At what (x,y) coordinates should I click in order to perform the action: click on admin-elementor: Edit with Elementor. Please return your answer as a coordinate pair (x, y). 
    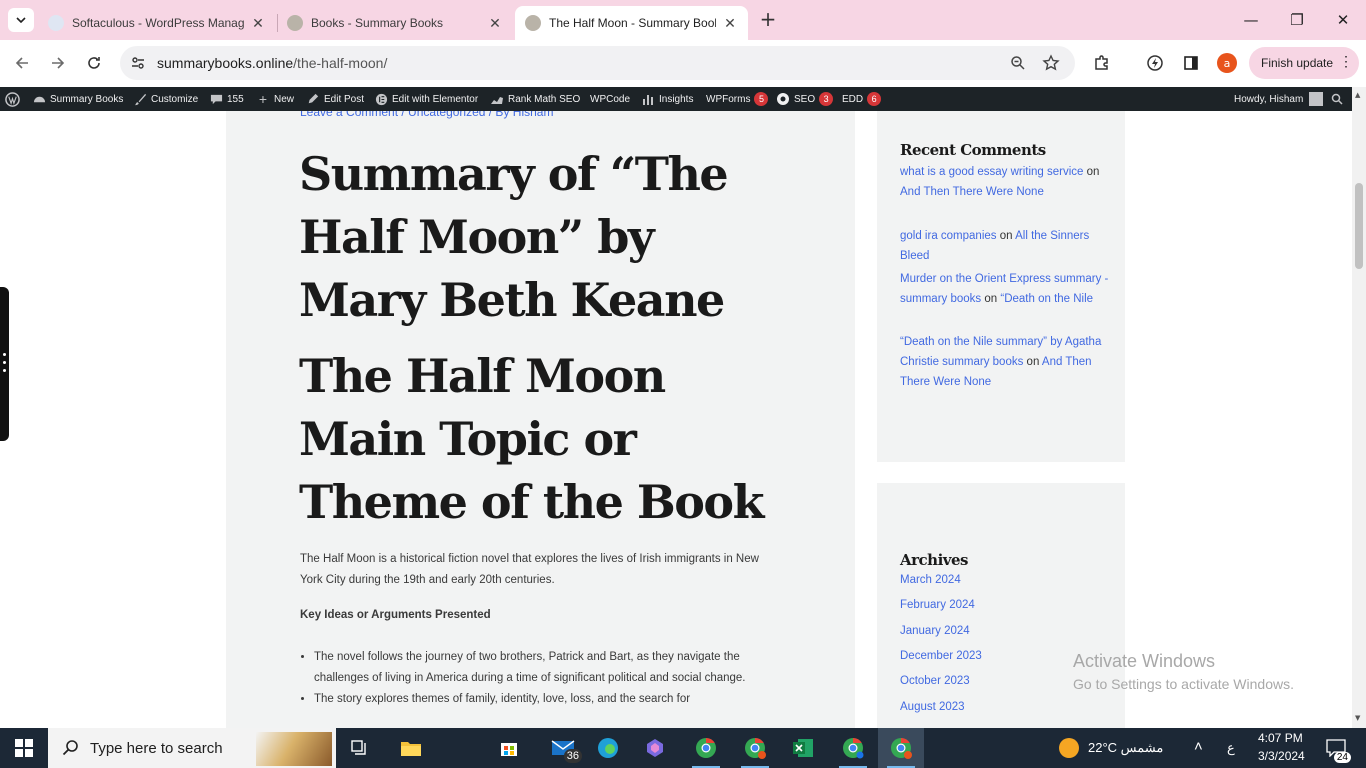
    Looking at the image, I should click on (426, 99).